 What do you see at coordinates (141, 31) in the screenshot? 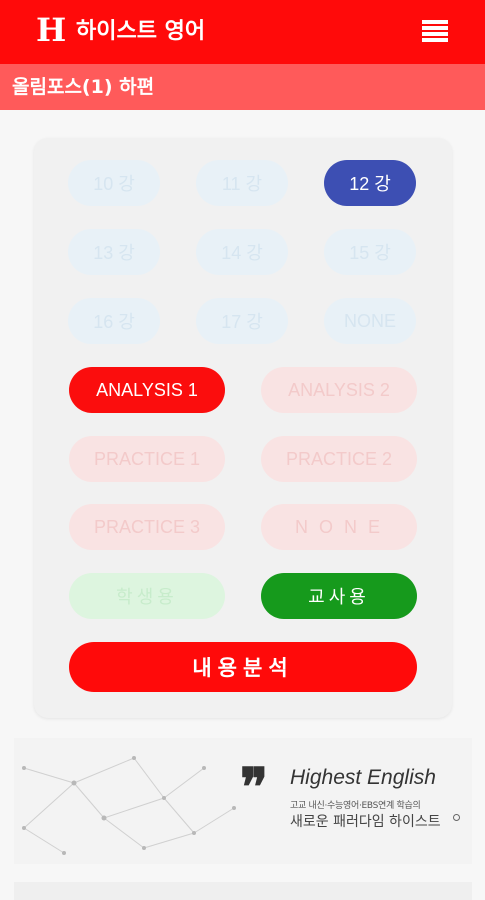
I see `app-title: 하이스트 영어` at bounding box center [141, 31].